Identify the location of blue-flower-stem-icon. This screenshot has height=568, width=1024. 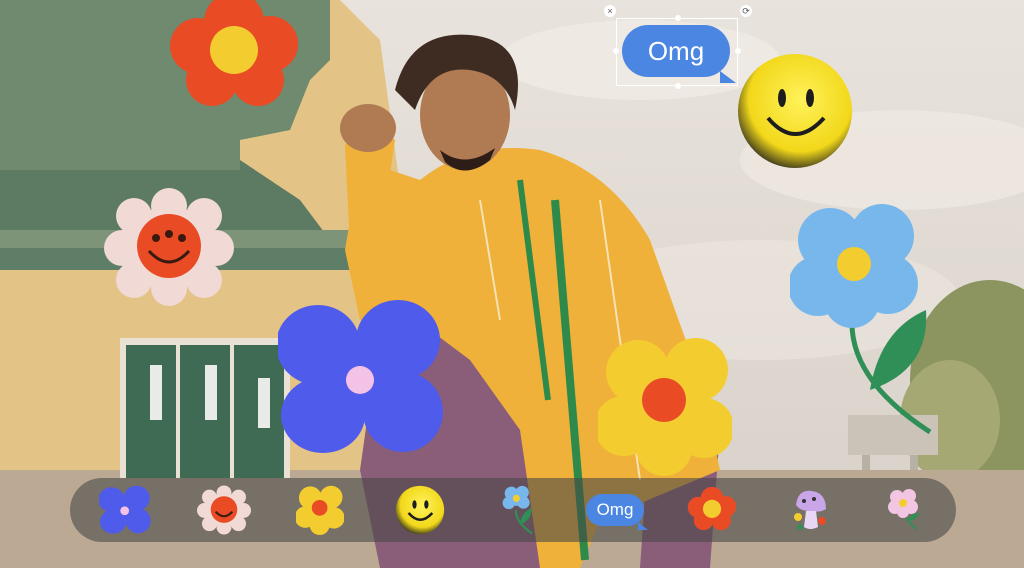
(517, 510).